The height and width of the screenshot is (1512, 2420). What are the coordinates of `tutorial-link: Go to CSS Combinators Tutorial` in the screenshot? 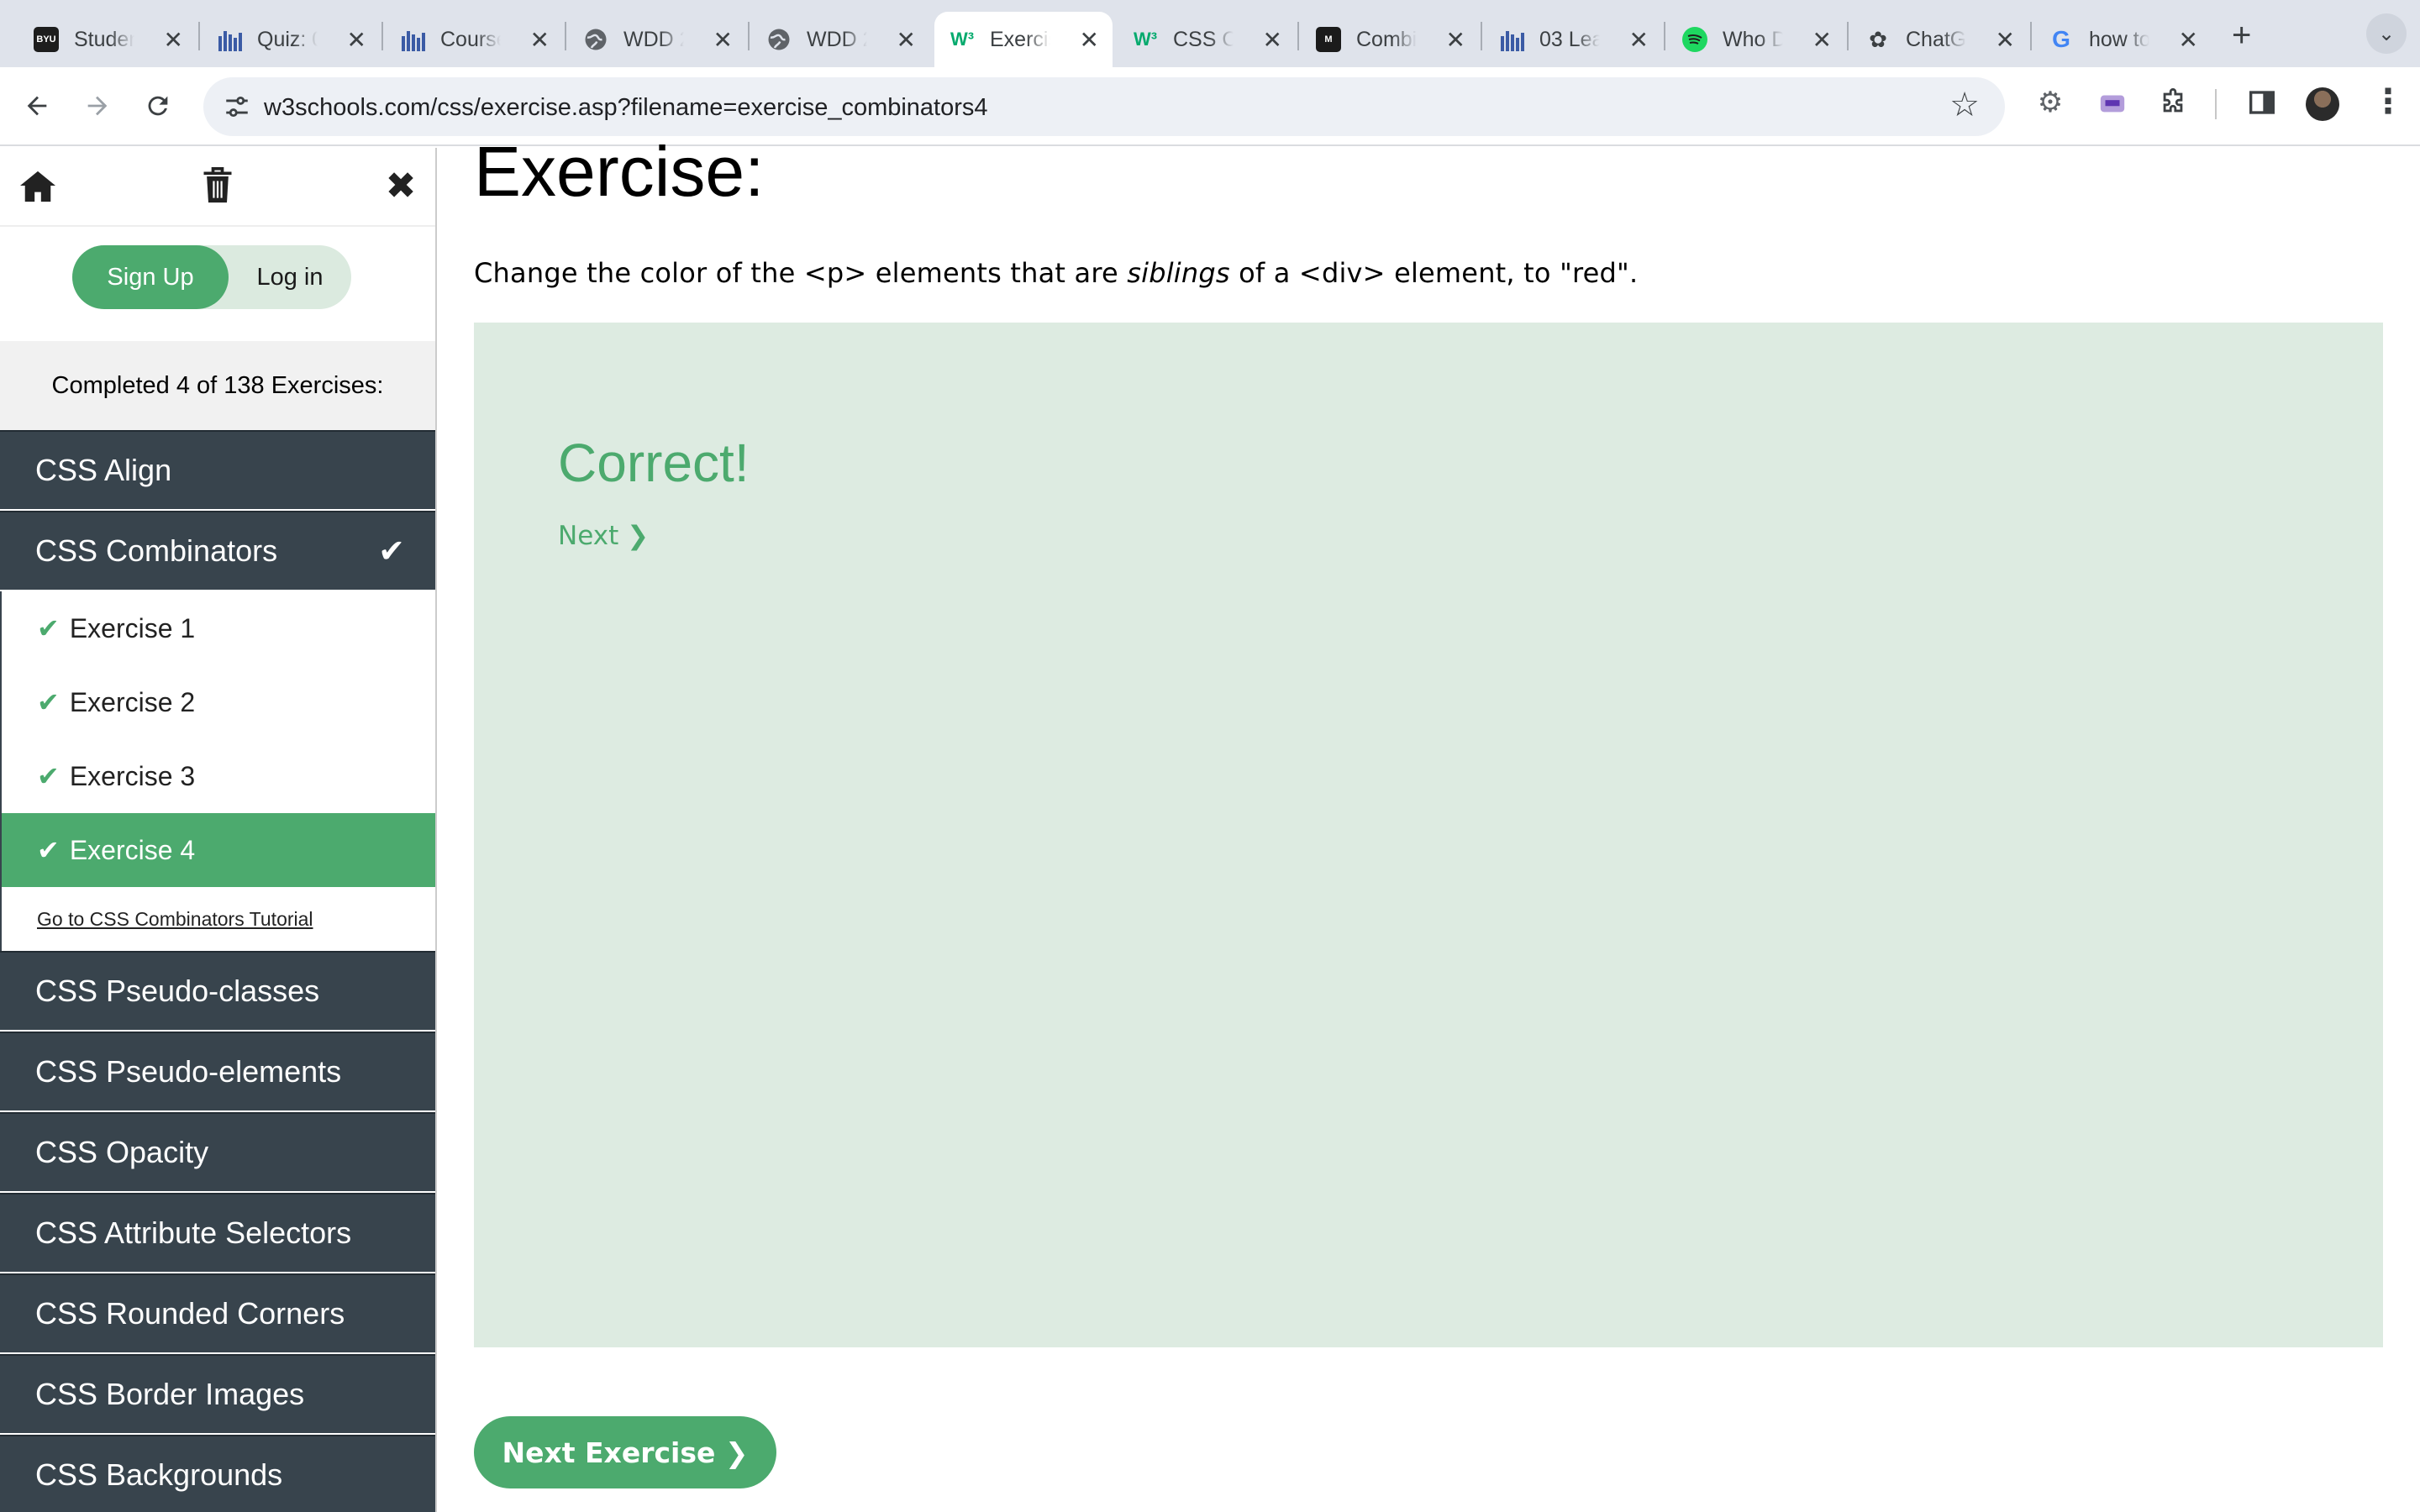 It's located at (218, 919).